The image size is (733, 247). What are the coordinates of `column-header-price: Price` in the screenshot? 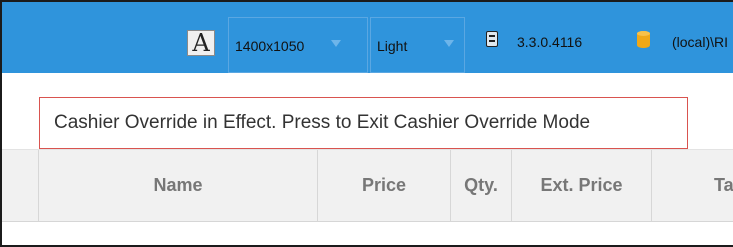 It's located at (384, 185).